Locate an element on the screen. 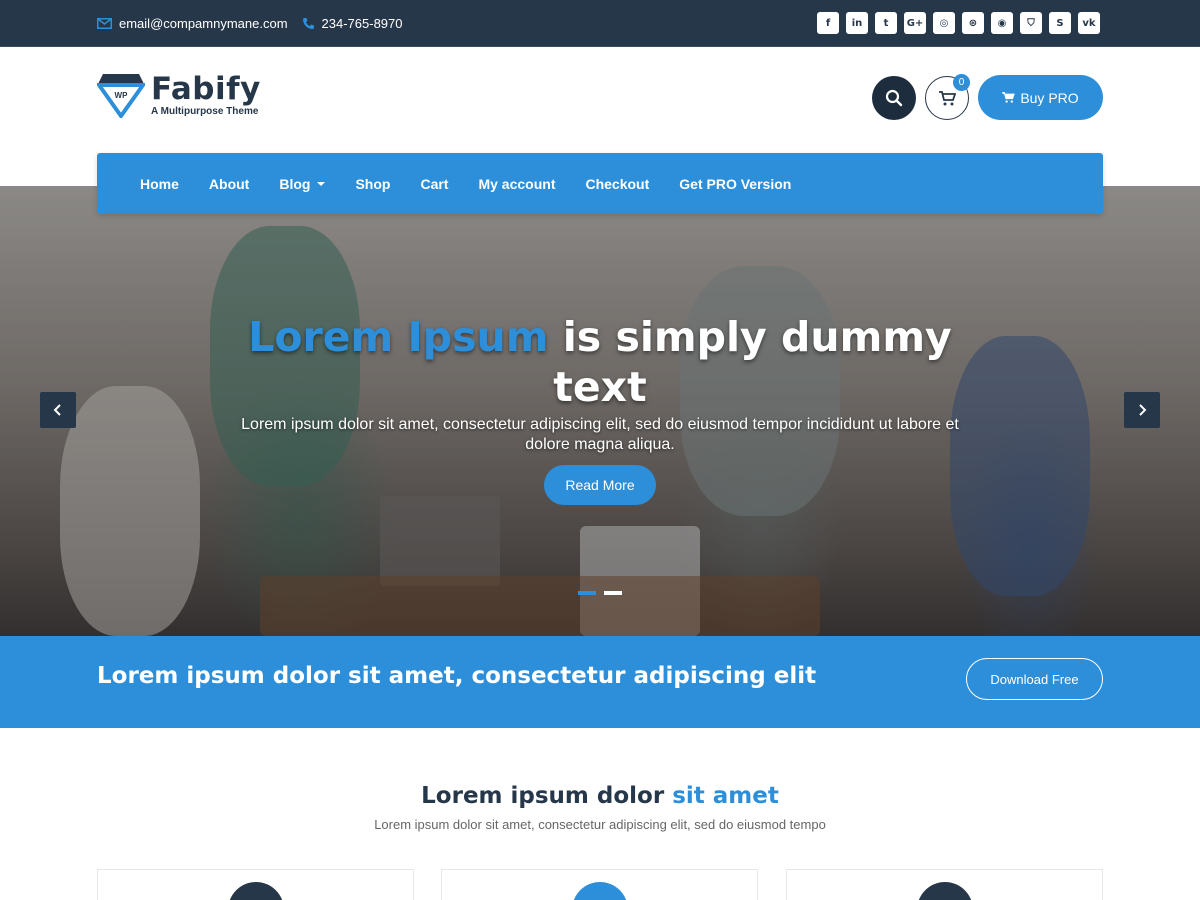 Image resolution: width=1200 pixels, height=900 pixels. hero-title-accent: Lorem Ipsum is located at coordinates (398, 337).